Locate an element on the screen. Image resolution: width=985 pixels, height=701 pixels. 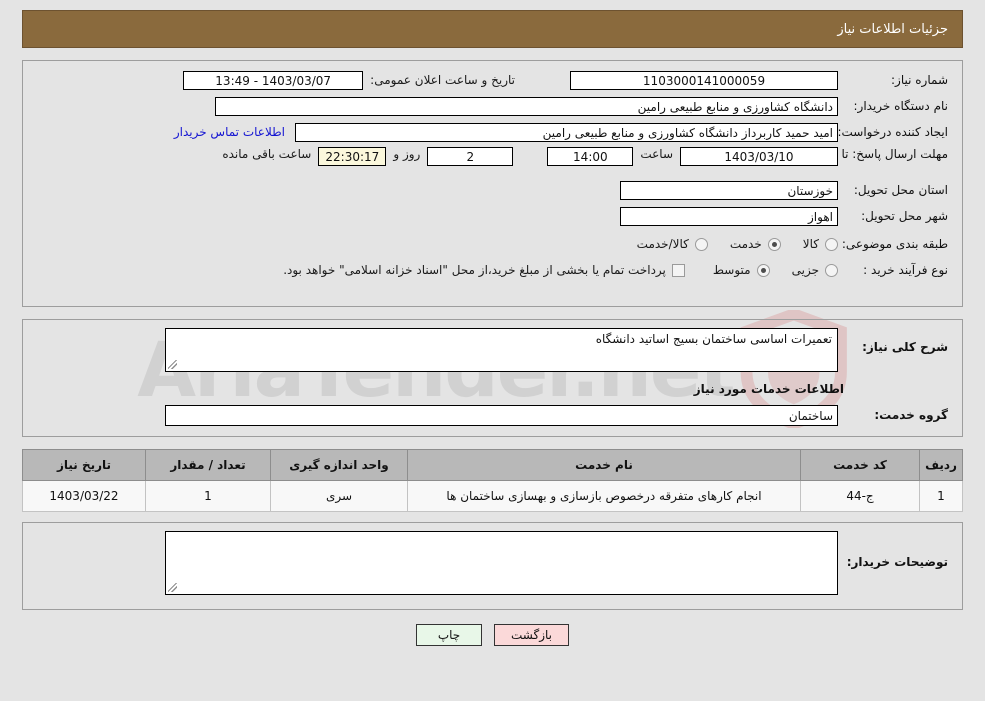
buyer-notes-label: توضیحات خریدار: is located at coordinates (897, 562).